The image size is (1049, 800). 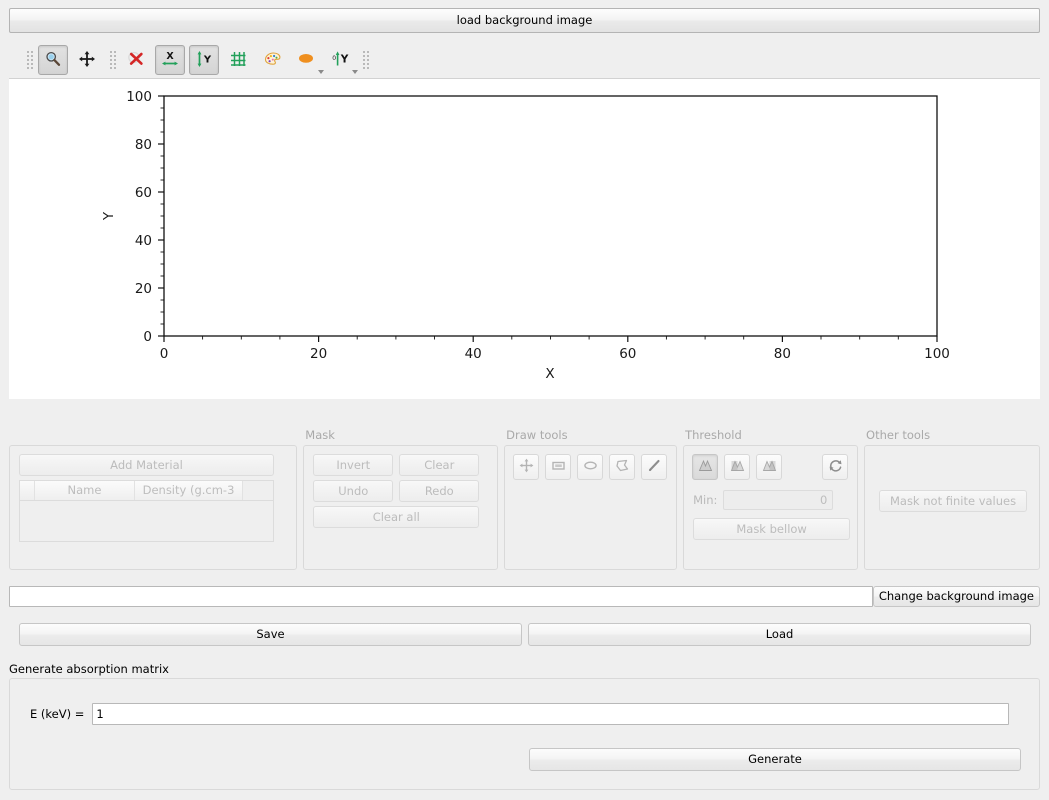 I want to click on change-background-image-button: Change background image, so click(x=956, y=596).